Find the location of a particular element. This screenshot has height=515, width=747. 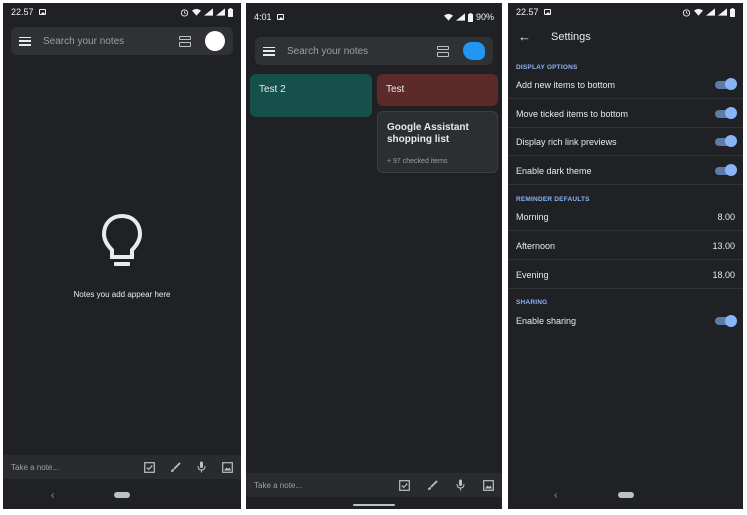

section-label-reminder-defaults: REMINDER DEFAULTS is located at coordinates (553, 199).